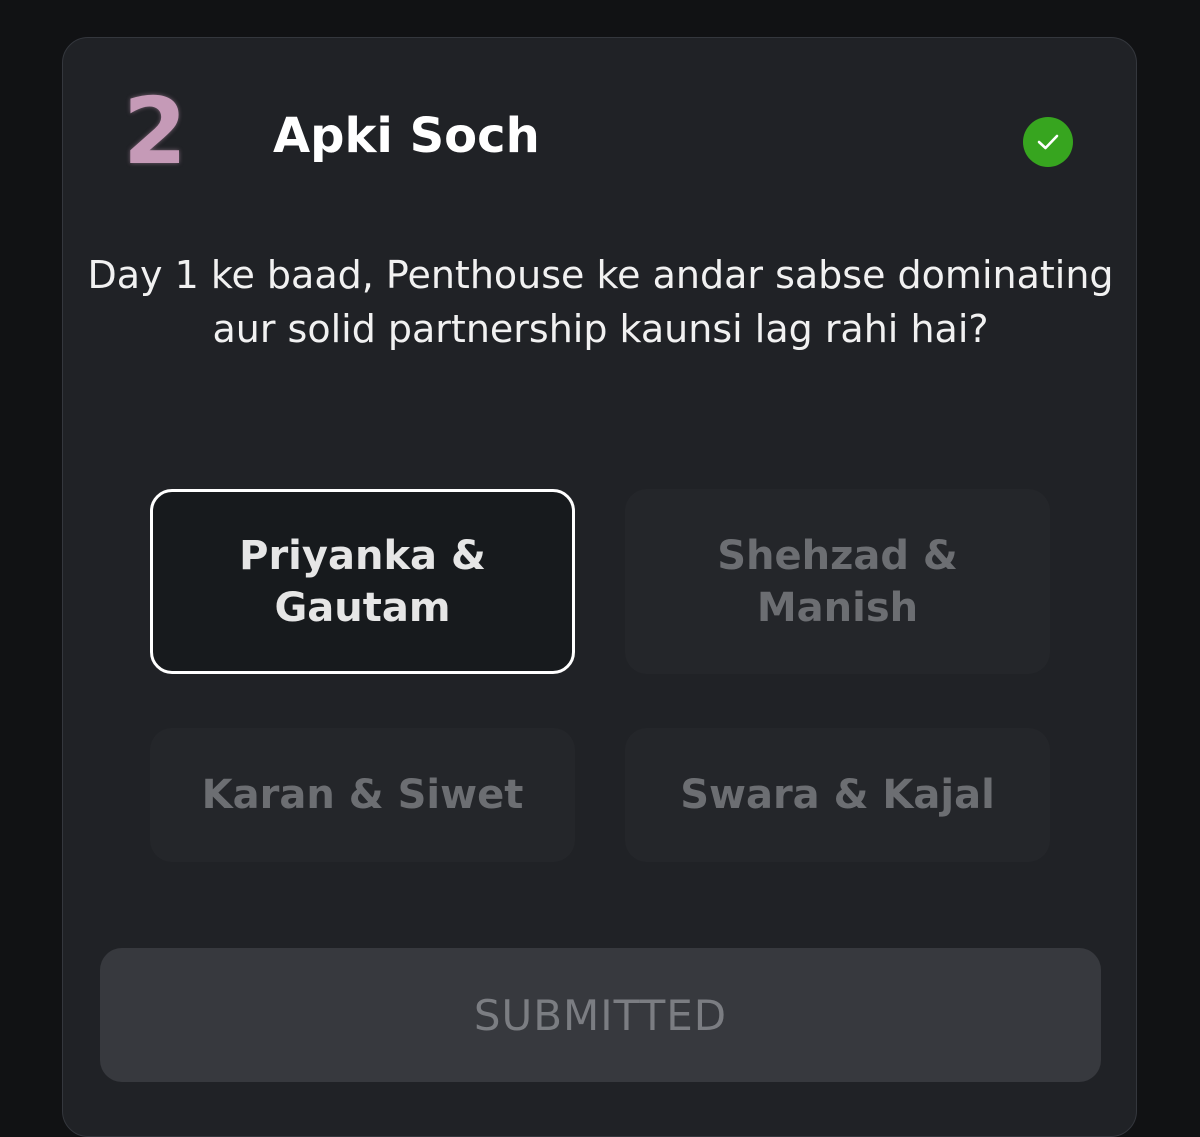 The height and width of the screenshot is (1137, 1200). Describe the element at coordinates (155, 131) in the screenshot. I see `question-number: 2` at that location.